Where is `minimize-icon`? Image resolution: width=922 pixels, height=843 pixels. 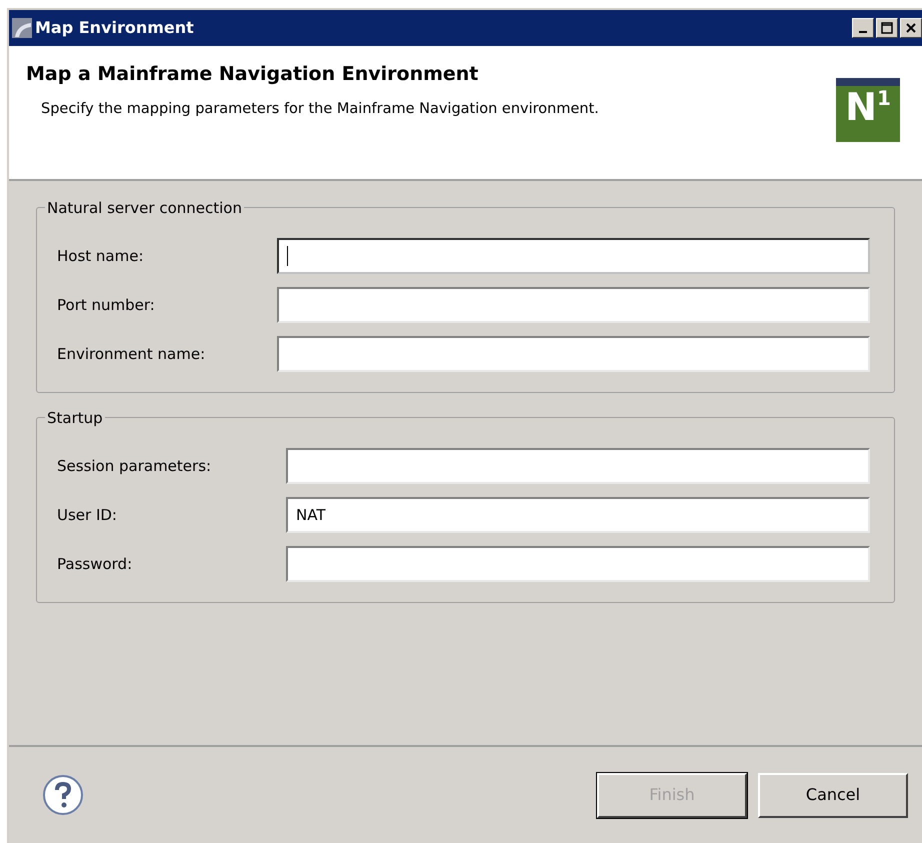
minimize-icon is located at coordinates (863, 32).